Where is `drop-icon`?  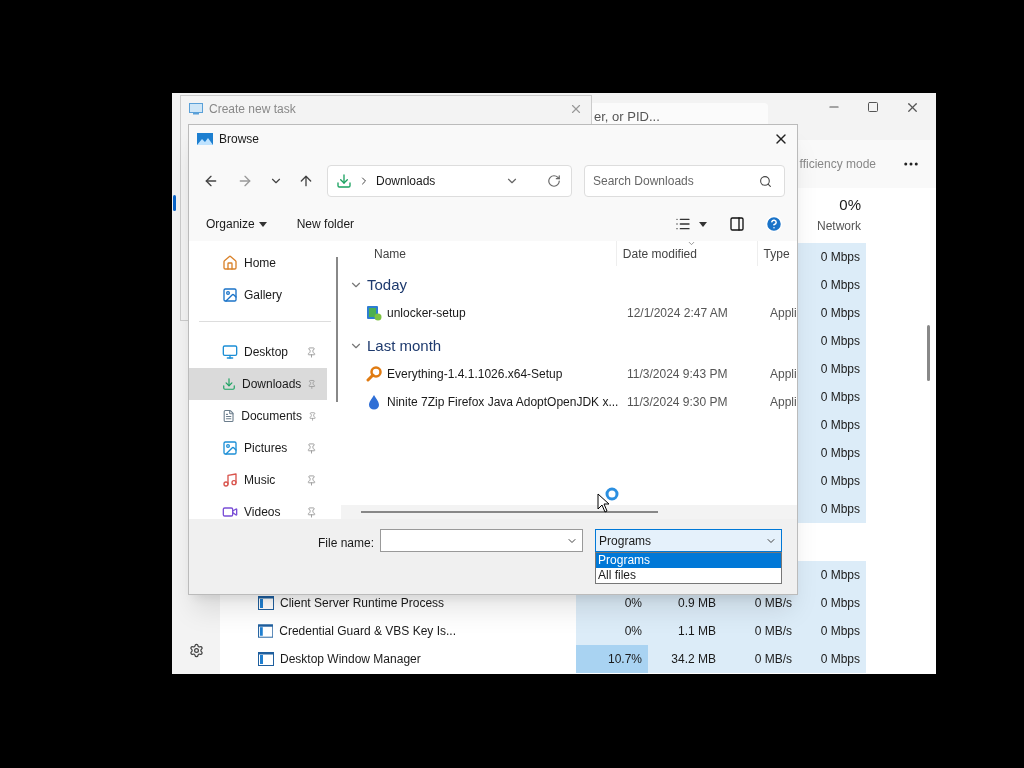 drop-icon is located at coordinates (374, 402).